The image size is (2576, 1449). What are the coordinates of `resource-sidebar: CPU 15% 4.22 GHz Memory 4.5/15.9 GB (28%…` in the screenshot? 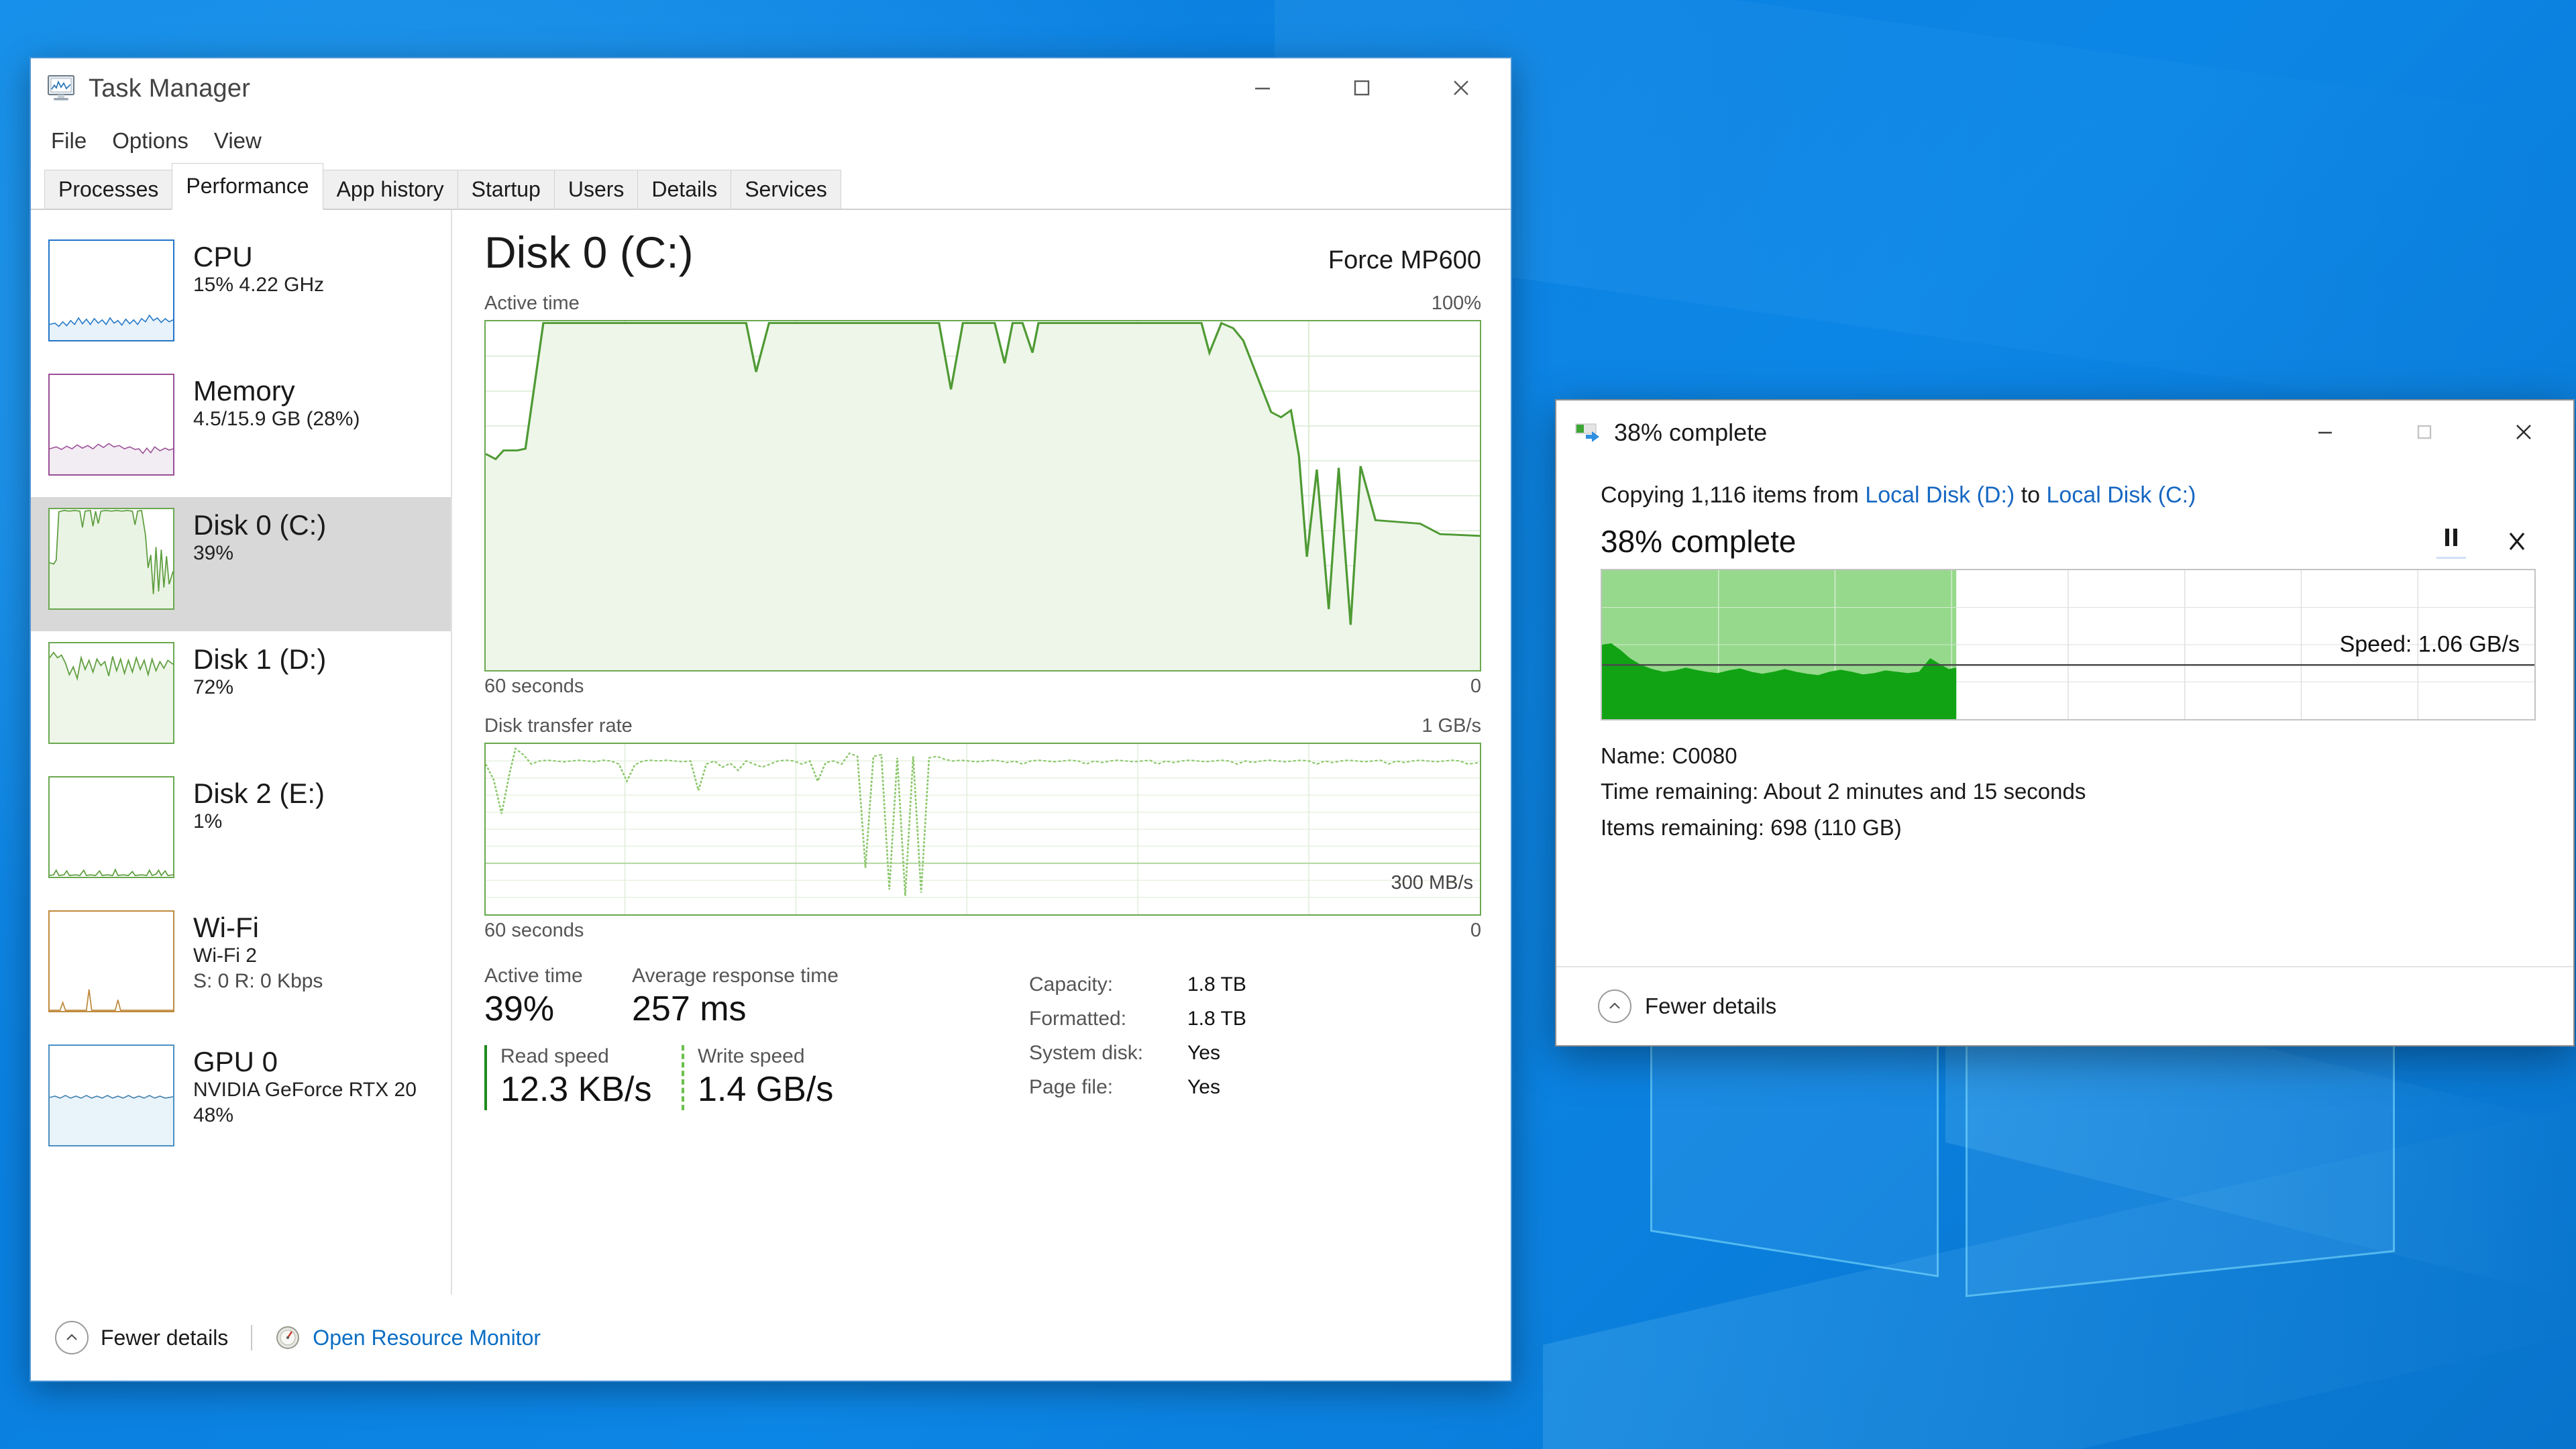 It's located at (241, 752).